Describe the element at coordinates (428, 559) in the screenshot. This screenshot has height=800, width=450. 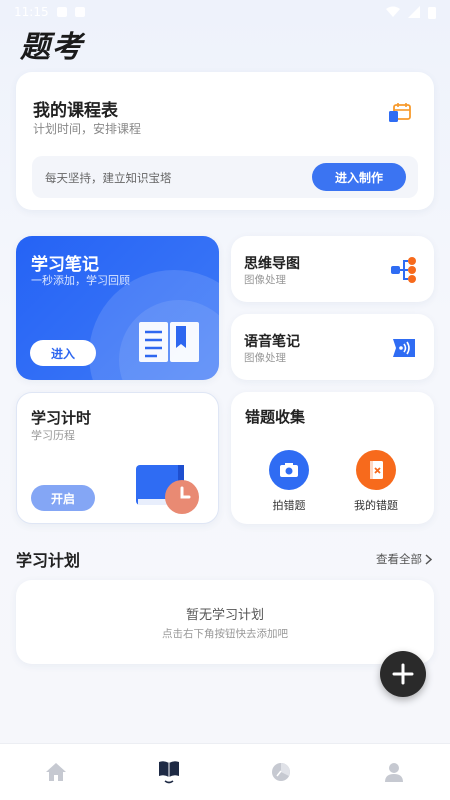
I see `chevron-right-icon` at that location.